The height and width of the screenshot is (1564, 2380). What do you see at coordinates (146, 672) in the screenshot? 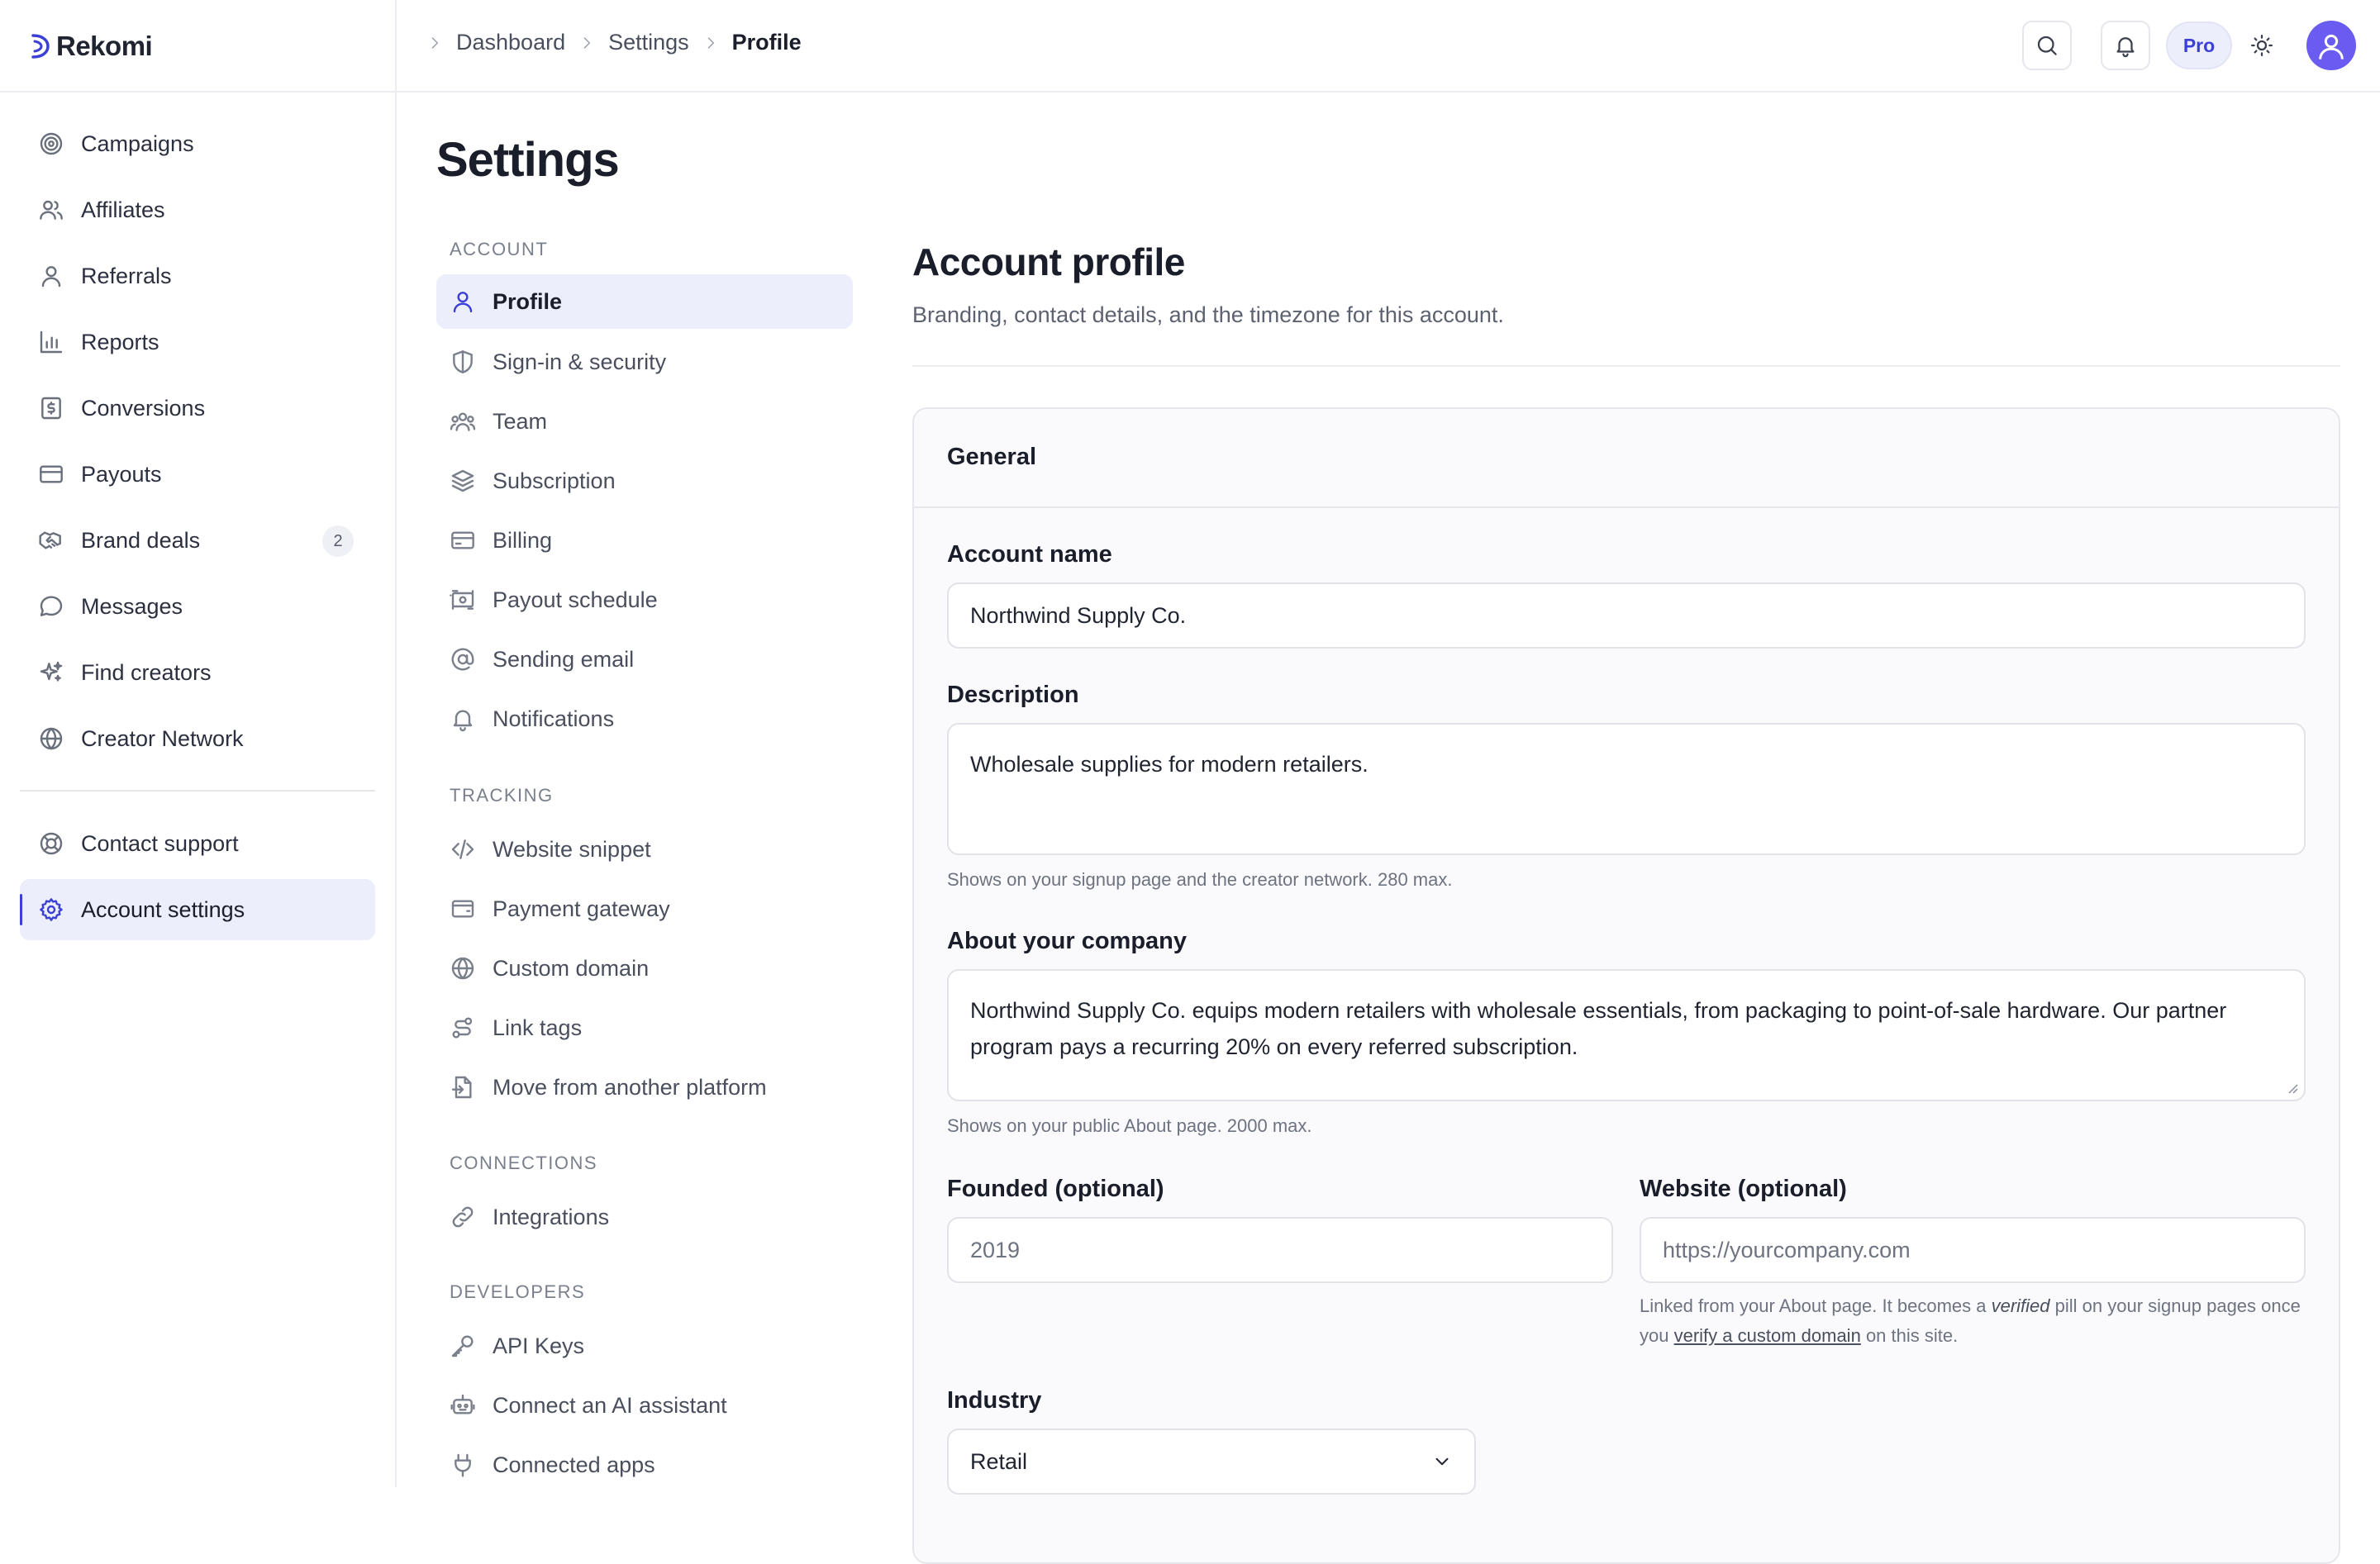
I see `sidebar-item-label: Find creators` at bounding box center [146, 672].